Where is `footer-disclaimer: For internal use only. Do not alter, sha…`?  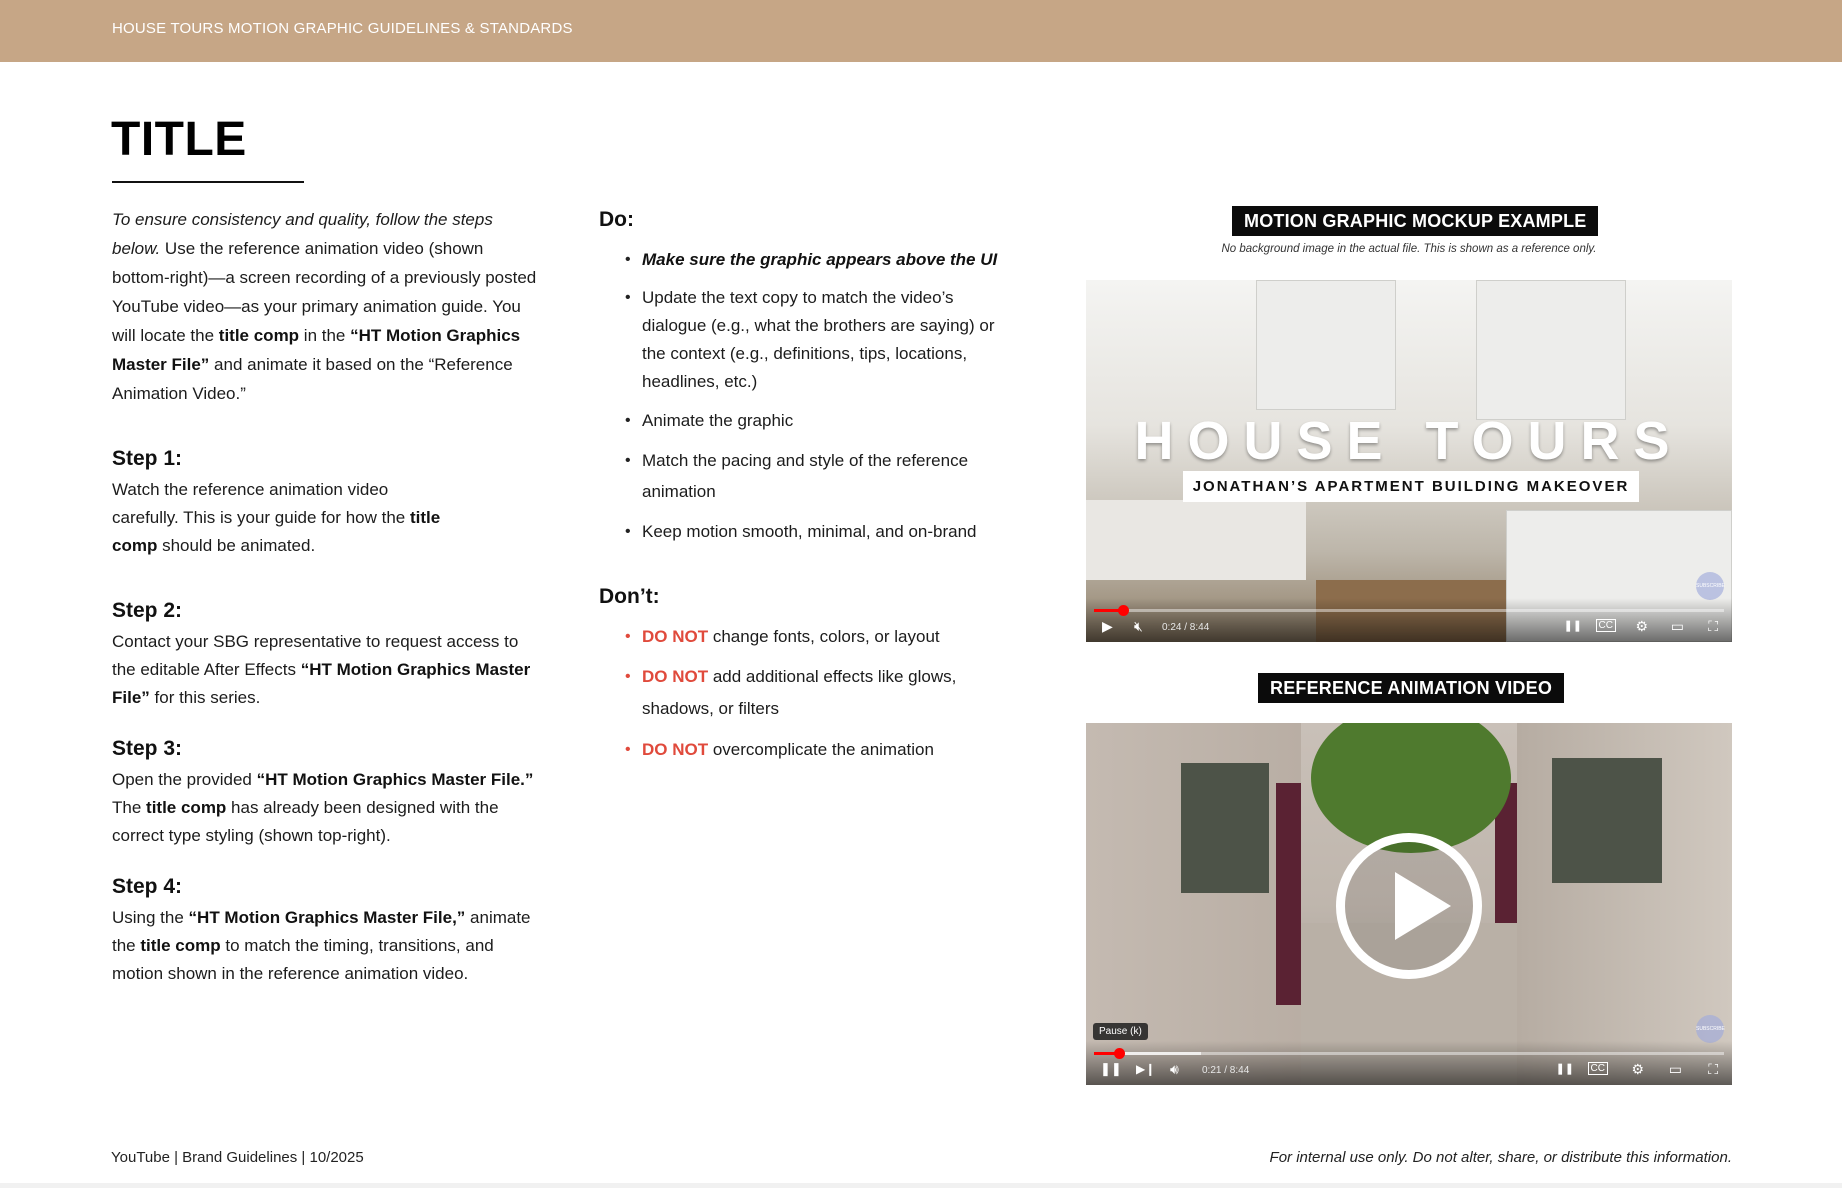
footer-disclaimer: For internal use only. Do not alter, sha… is located at coordinates (1500, 1157).